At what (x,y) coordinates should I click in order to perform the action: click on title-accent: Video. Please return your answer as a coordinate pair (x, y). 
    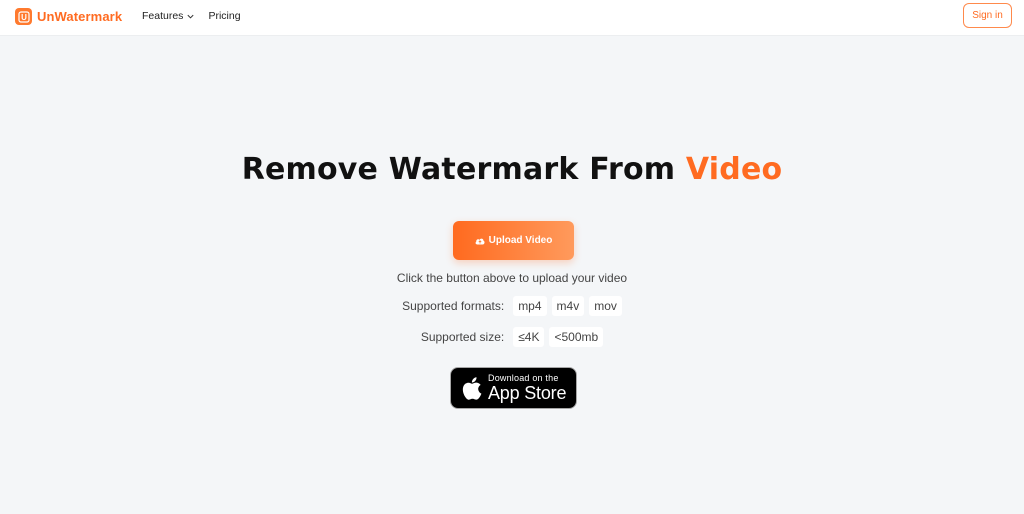
    Looking at the image, I should click on (734, 169).